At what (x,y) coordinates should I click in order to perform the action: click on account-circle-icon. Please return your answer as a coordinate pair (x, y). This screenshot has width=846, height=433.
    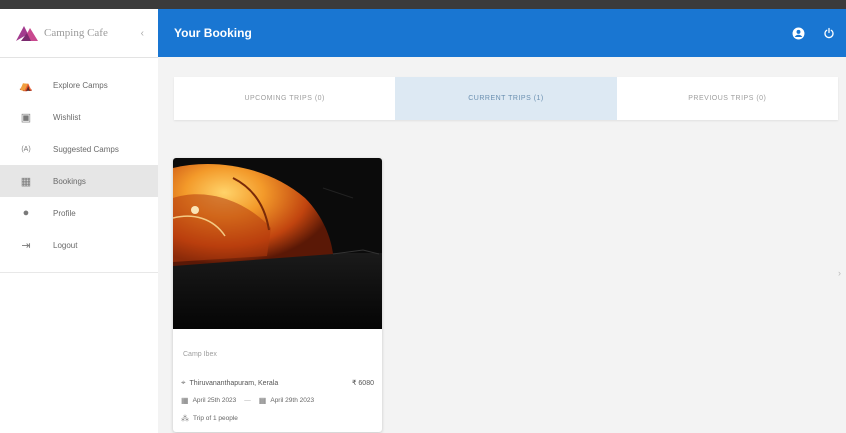
    Looking at the image, I should click on (798, 33).